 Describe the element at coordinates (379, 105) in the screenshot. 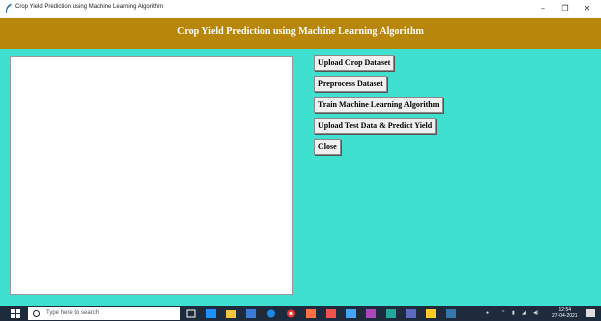

I see `train-ml-algorithm-button: Train Machine Learning Algorithm` at that location.